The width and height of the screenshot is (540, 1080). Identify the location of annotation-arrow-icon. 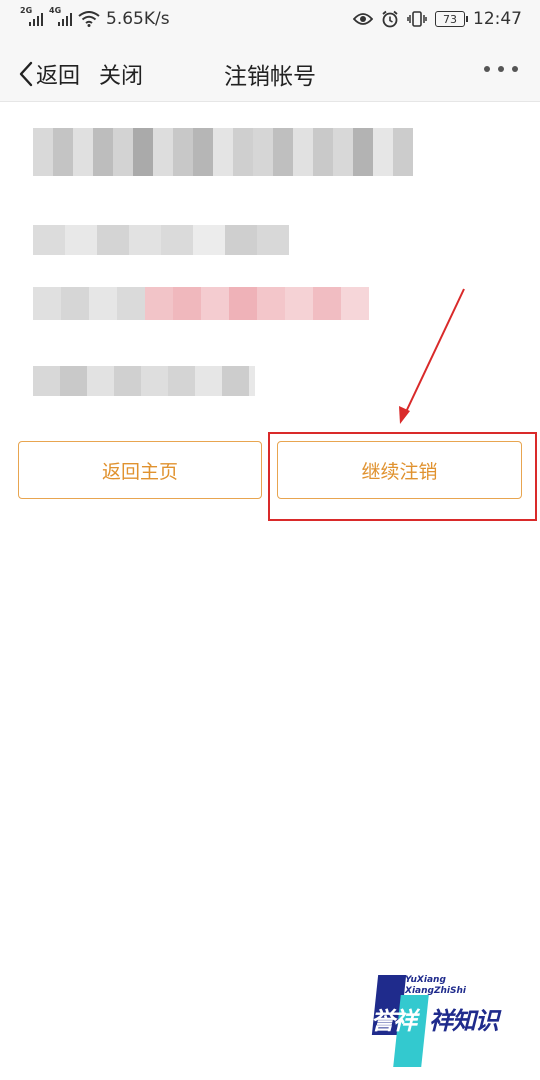
(432, 356).